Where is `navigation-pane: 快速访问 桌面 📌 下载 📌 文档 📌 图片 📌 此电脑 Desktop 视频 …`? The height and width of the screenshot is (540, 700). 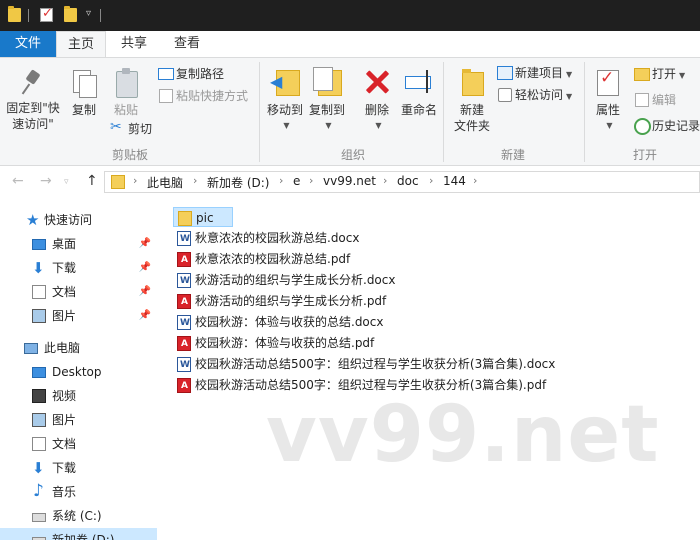 navigation-pane: 快速访问 桌面 📌 下载 📌 文档 📌 图片 📌 此电脑 Desktop 视频 … is located at coordinates (78, 369).